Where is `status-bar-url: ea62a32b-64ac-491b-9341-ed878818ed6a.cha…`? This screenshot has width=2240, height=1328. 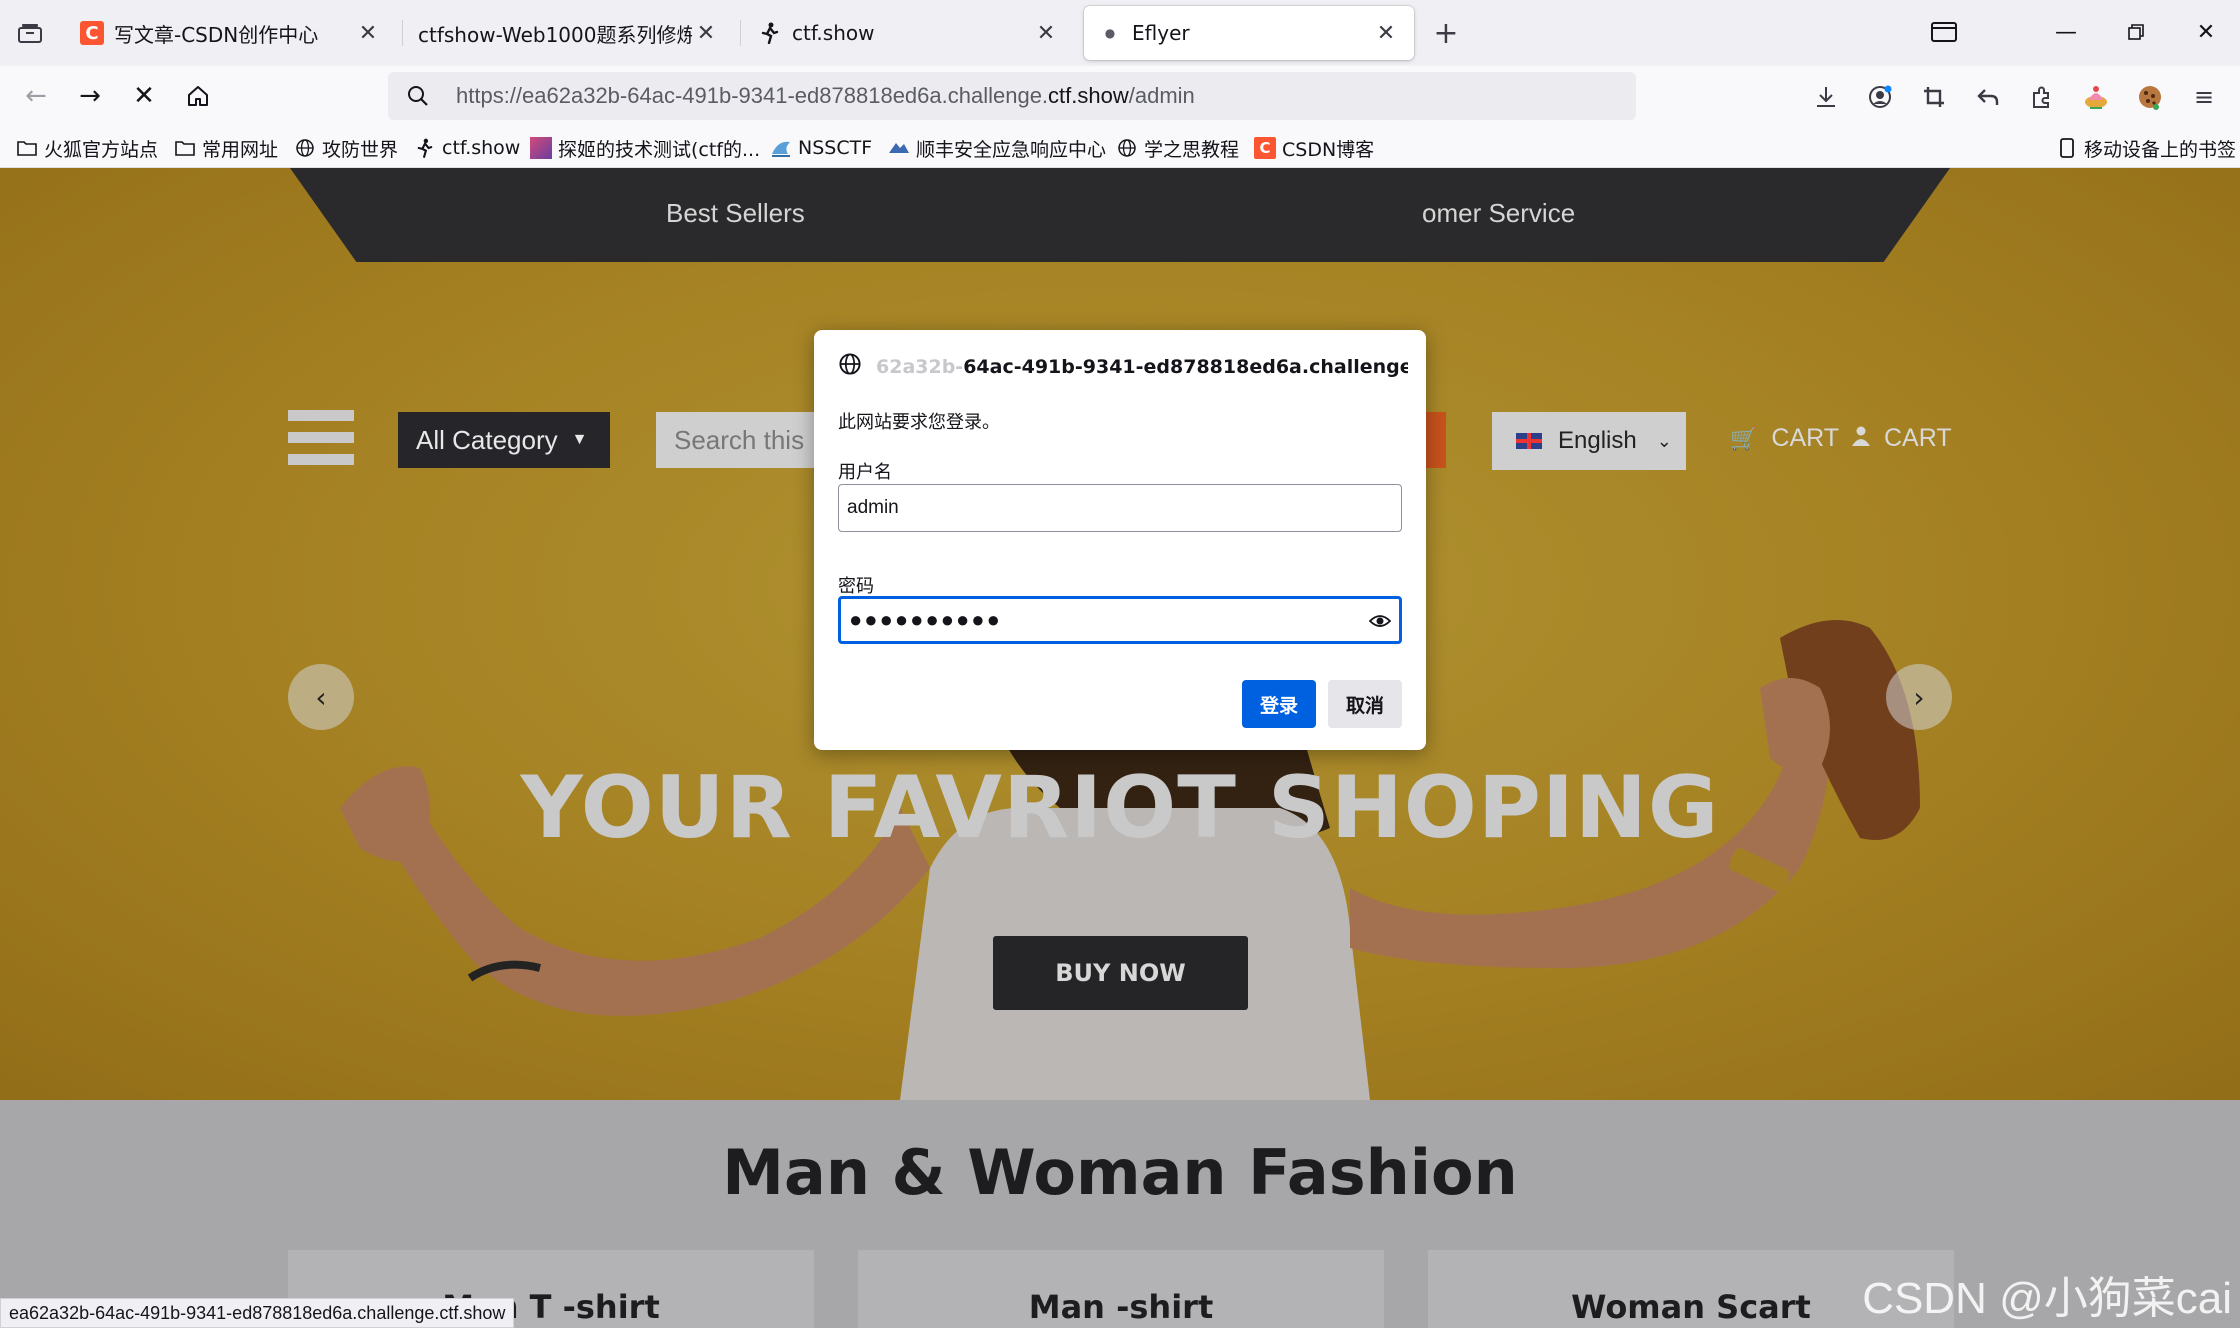 status-bar-url: ea62a32b-64ac-491b-9341-ed878818ed6a.cha… is located at coordinates (257, 1313).